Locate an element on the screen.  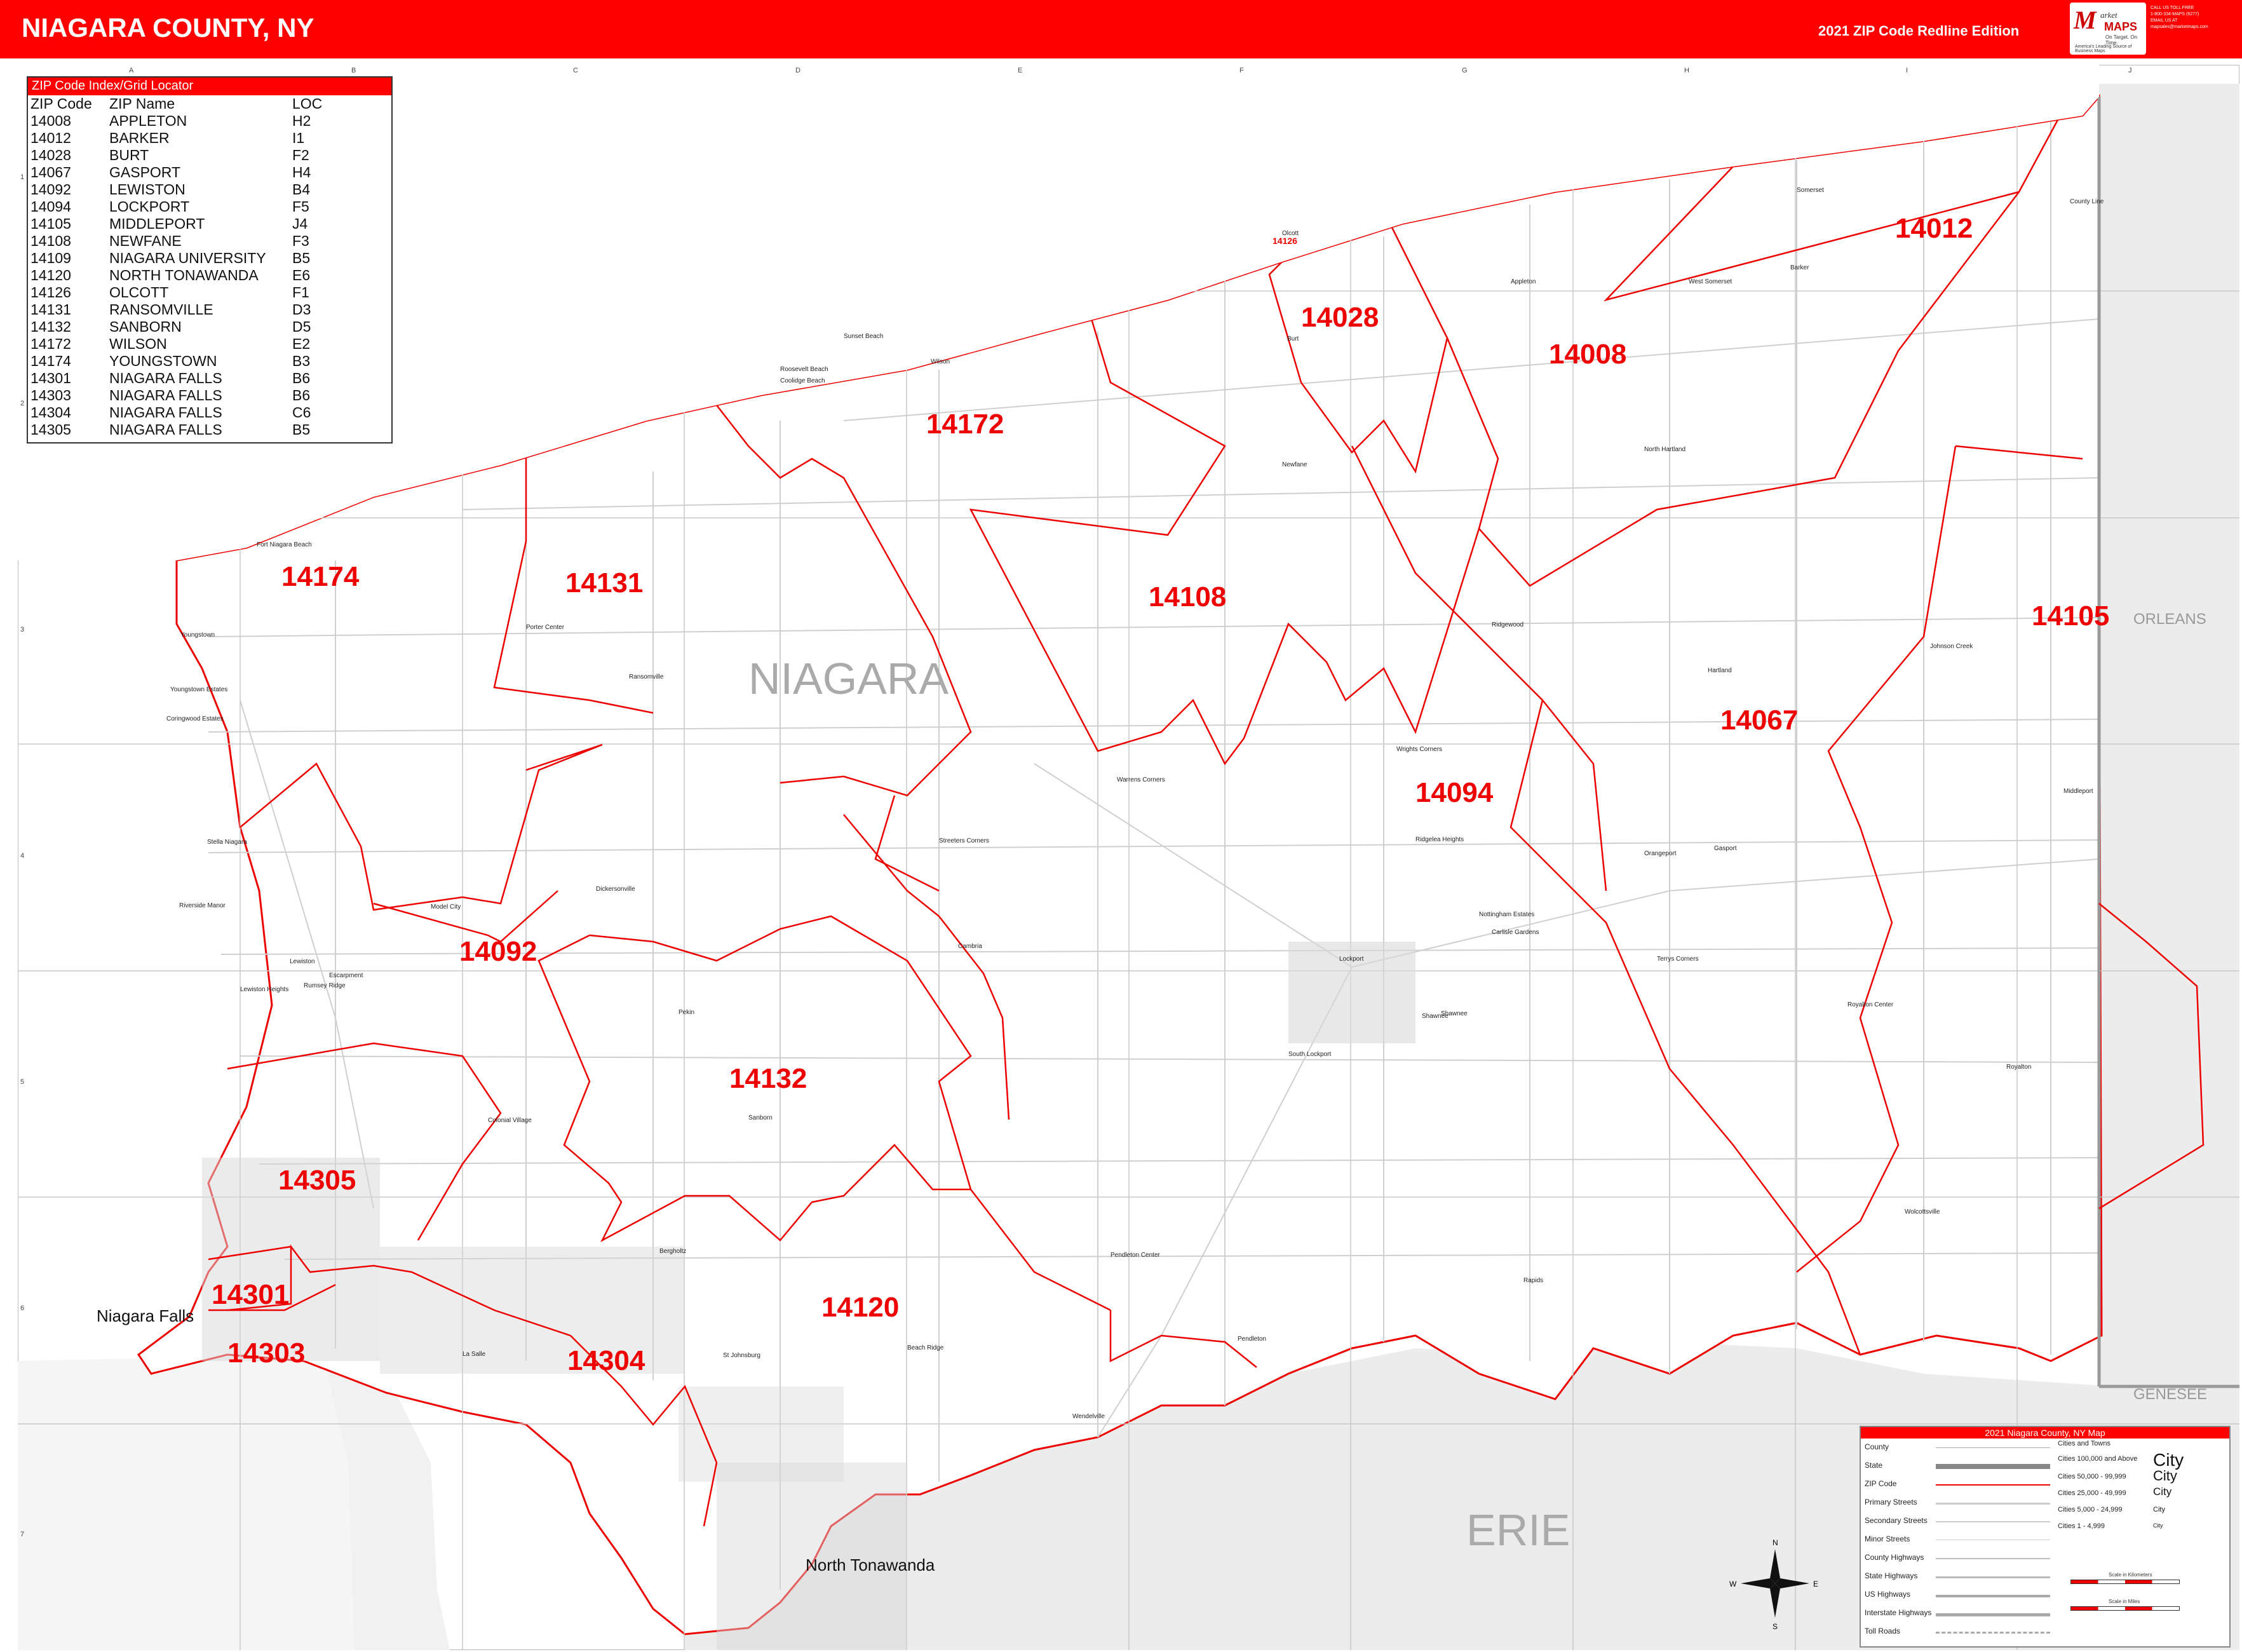
place-label: Cambria is located at coordinates (970, 946).